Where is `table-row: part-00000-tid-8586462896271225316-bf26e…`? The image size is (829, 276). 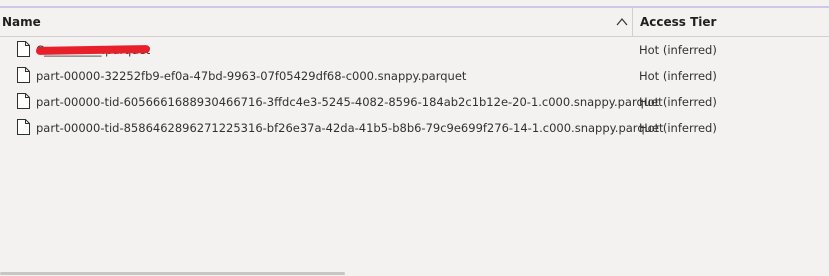 table-row: part-00000-tid-8586462896271225316-bf26e… is located at coordinates (414, 128).